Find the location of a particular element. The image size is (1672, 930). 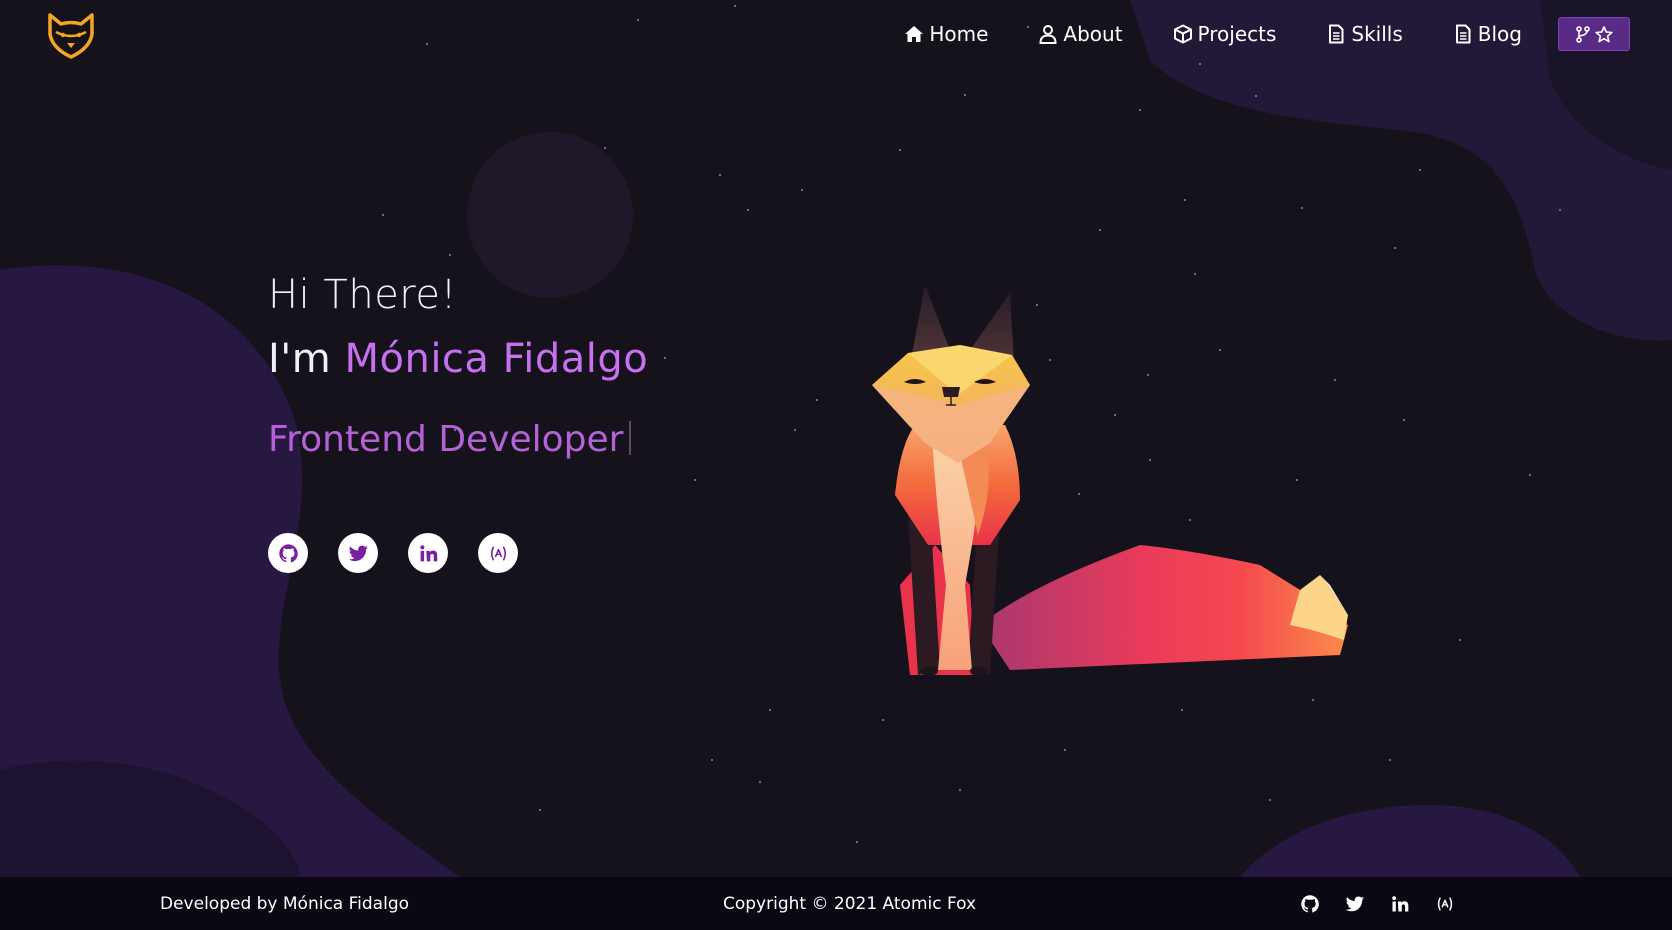

navbar: Home About Projects Skills Blog is located at coordinates (836, 34).